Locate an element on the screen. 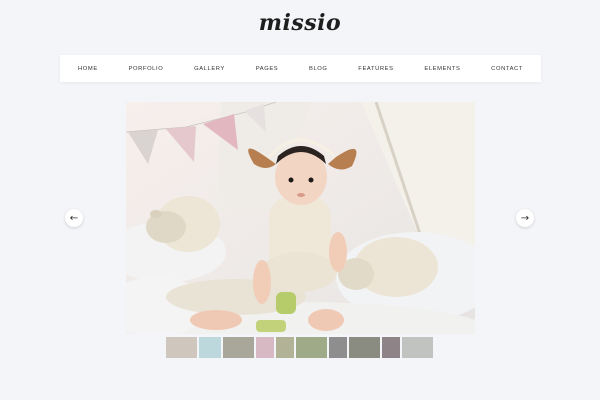 The width and height of the screenshot is (600, 400). thumbnail-strip is located at coordinates (299, 347).